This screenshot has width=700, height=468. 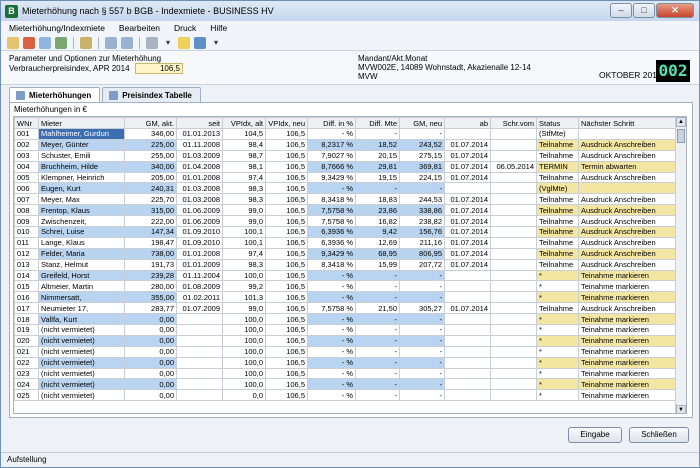 What do you see at coordinates (681, 409) in the screenshot?
I see `scroll-down-icon: ▼` at bounding box center [681, 409].